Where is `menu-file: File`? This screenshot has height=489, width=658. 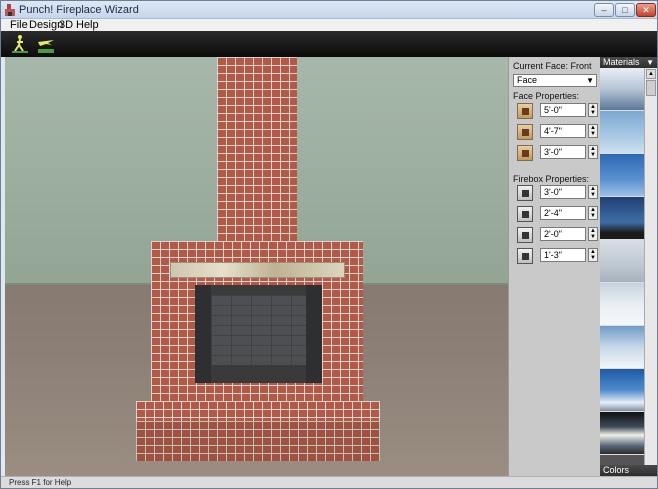 menu-file: File is located at coordinates (19, 25).